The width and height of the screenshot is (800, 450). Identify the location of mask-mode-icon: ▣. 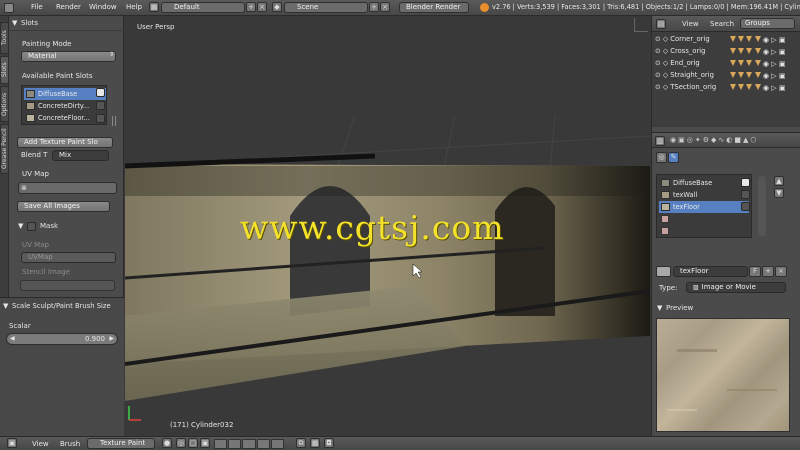
(205, 443).